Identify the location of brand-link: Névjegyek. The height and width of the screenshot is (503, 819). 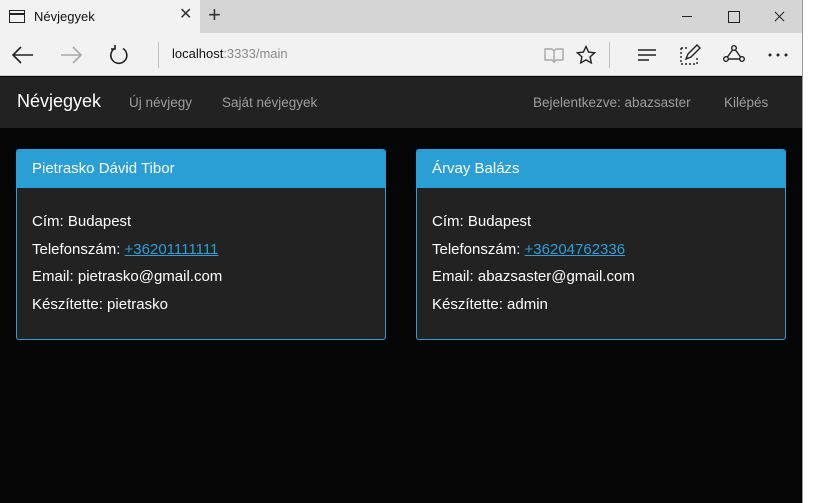
(59, 101).